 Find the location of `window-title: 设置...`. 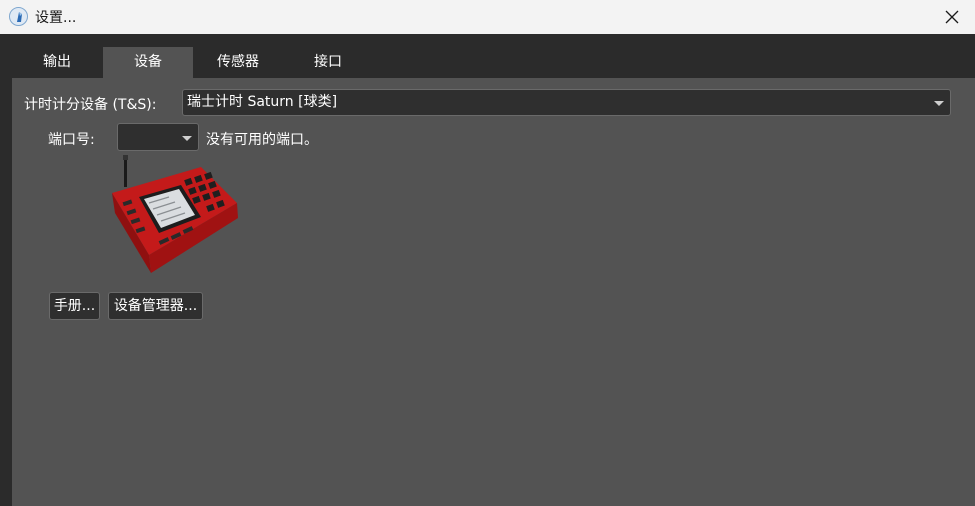

window-title: 设置... is located at coordinates (56, 18).